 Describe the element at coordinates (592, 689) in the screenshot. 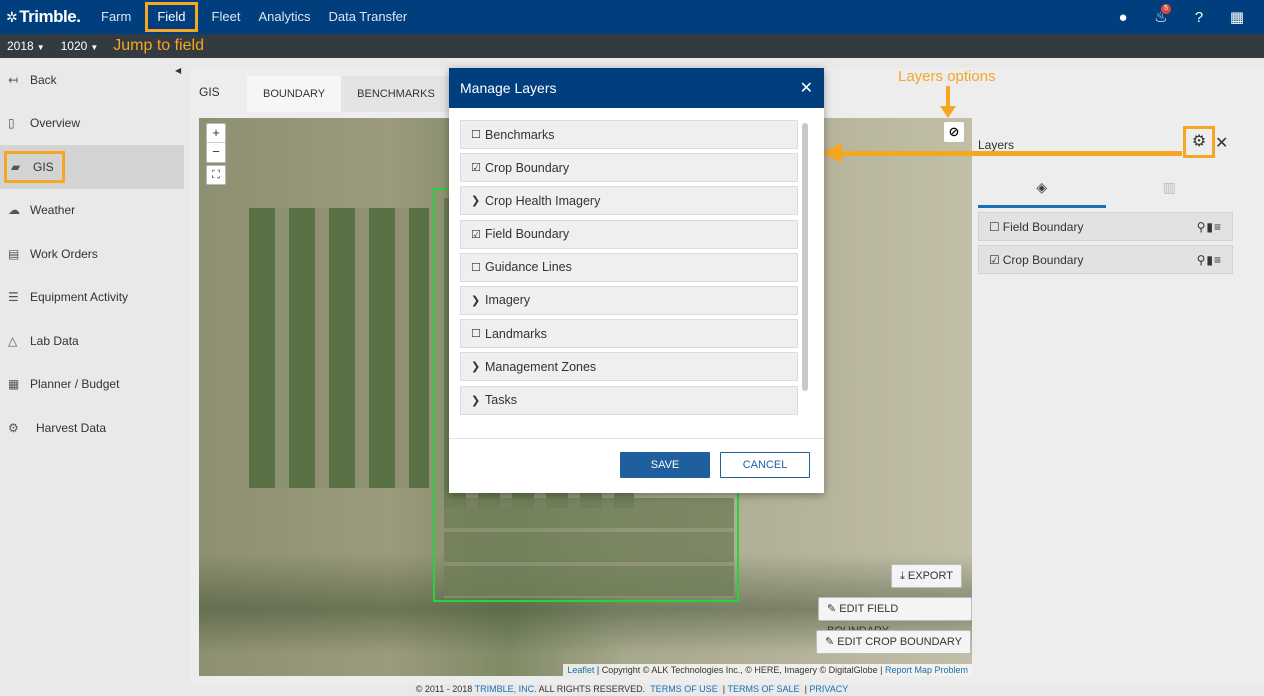

I see `footer-rights: ALL RIGHTS RESERVED.` at that location.